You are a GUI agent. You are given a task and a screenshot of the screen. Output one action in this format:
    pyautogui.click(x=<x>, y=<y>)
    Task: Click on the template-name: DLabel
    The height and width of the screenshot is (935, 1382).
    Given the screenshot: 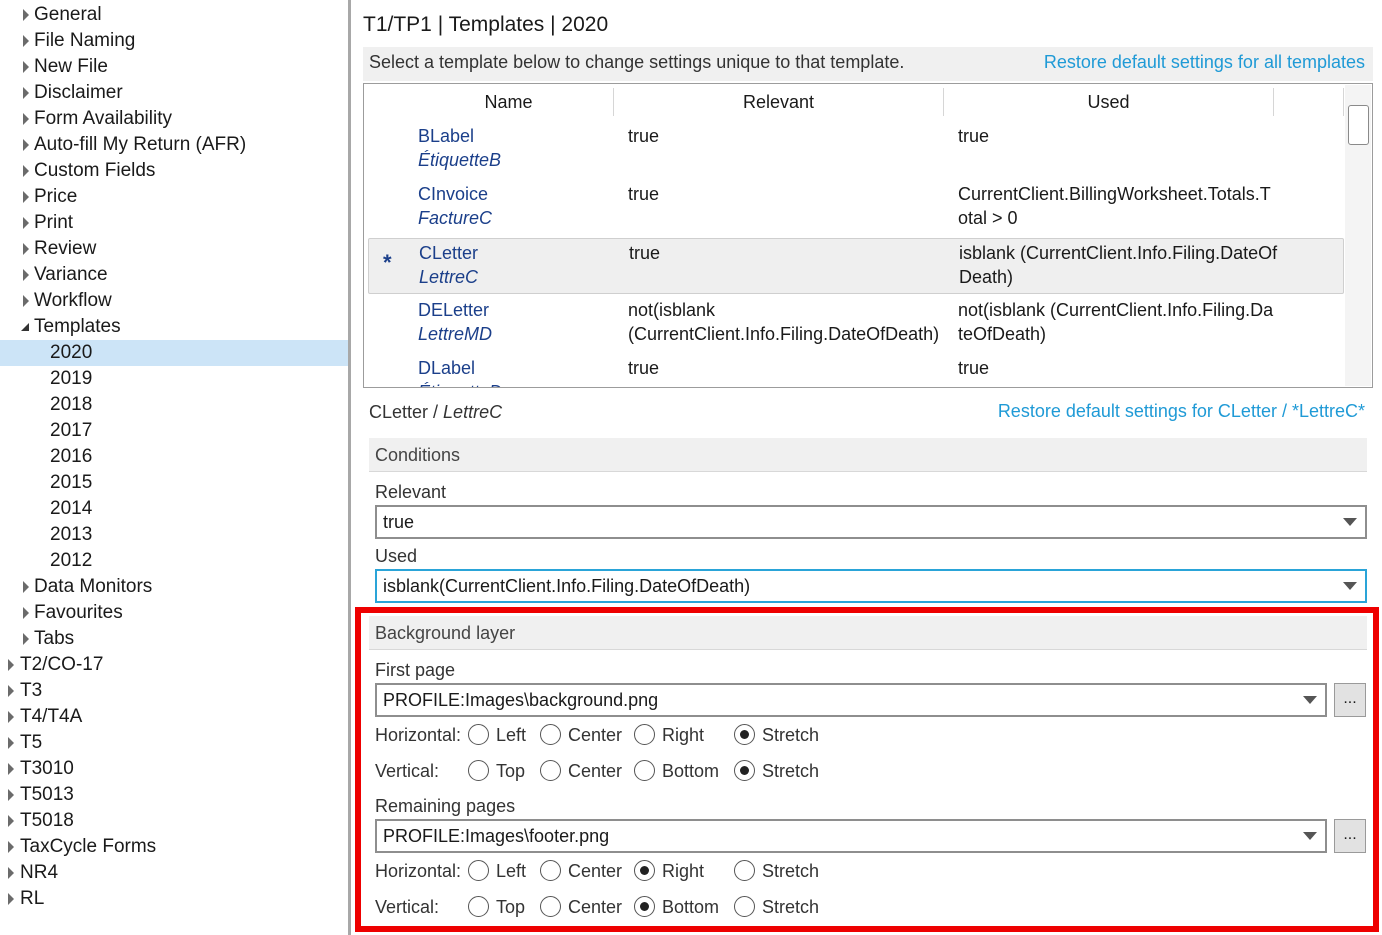 What is the action you would take?
    pyautogui.click(x=447, y=368)
    